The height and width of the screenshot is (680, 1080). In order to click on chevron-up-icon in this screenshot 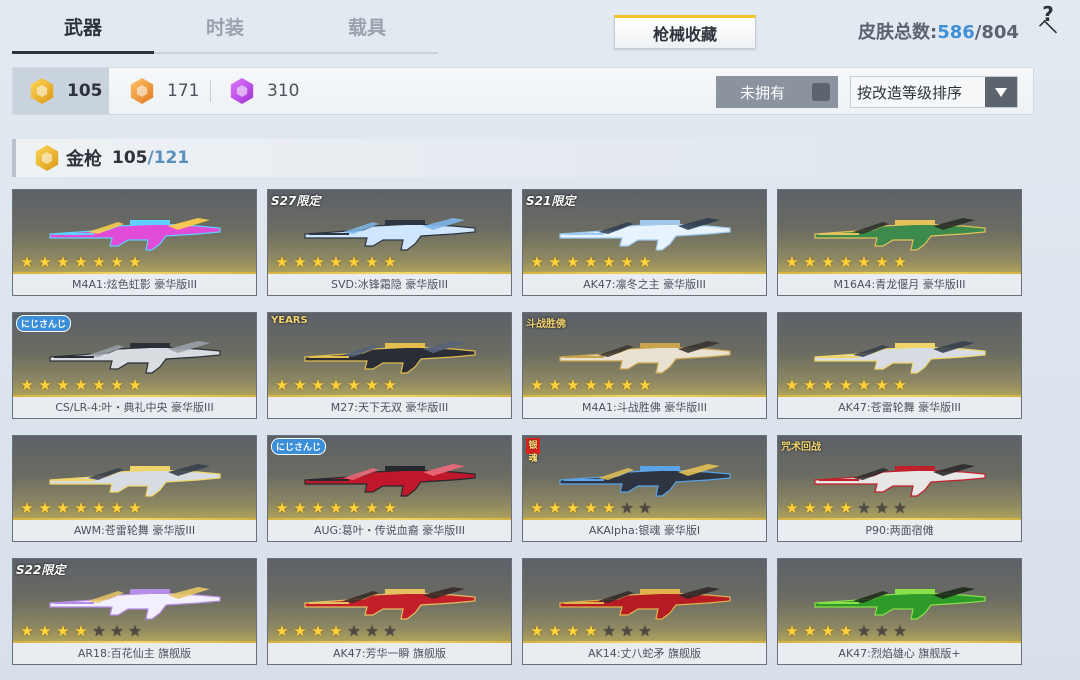, I will do `click(1048, 29)`.